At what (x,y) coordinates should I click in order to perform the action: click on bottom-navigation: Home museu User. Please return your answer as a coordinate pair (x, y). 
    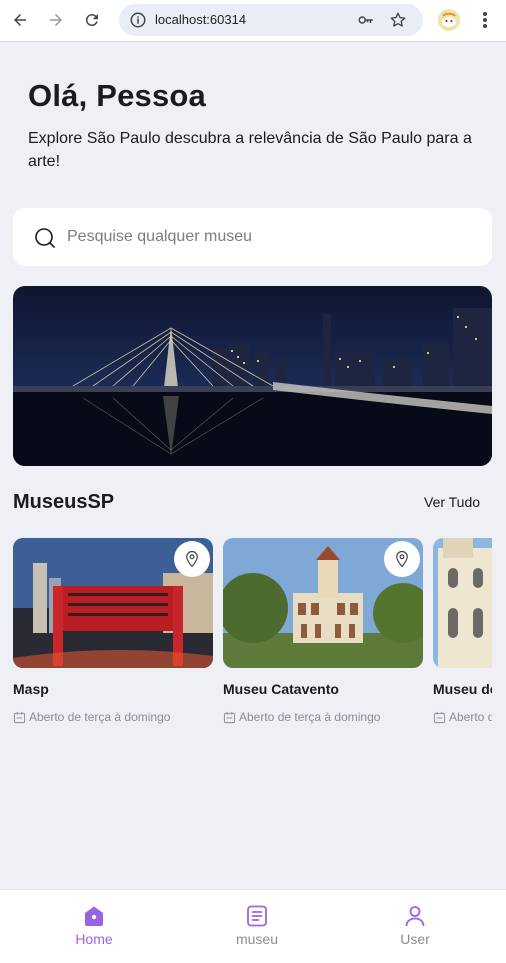
    Looking at the image, I should click on (253, 926).